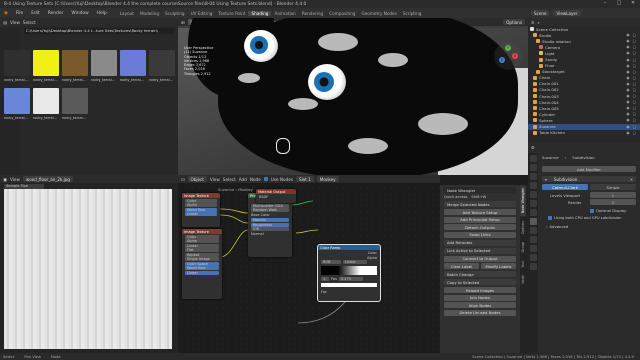 This screenshot has height=360, width=640. Describe the element at coordinates (6, 13) in the screenshot. I see `blender-logo-icon: ◉` at that location.